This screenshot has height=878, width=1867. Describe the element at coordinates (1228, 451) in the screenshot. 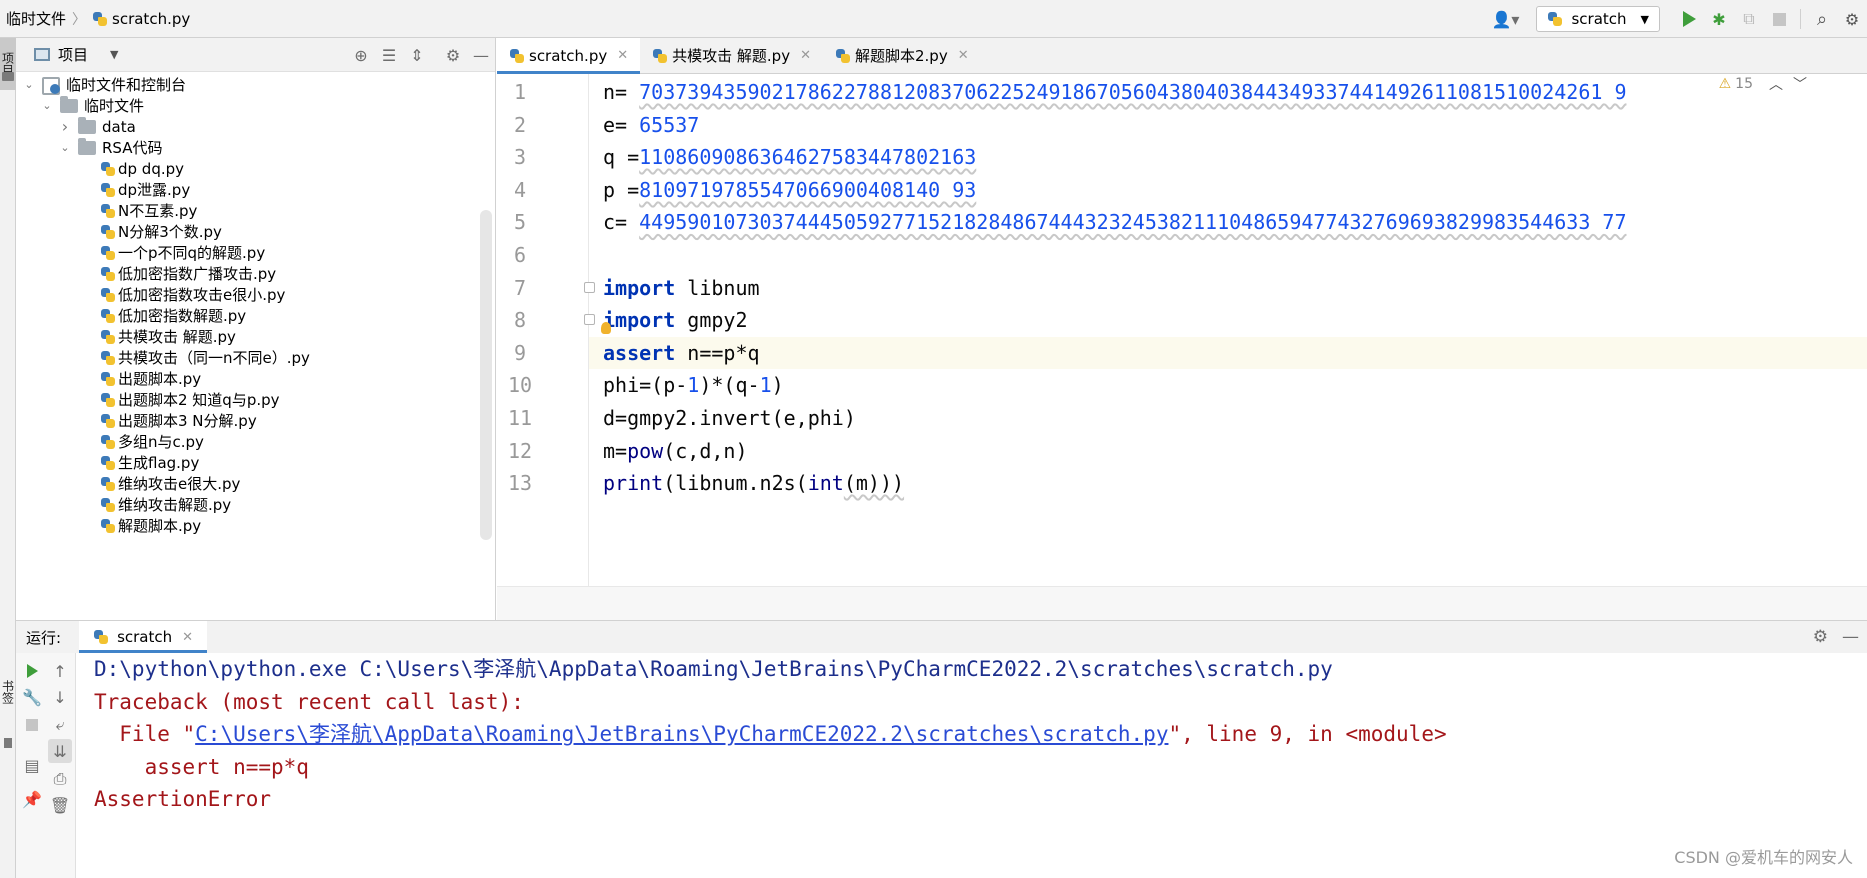

I see `code-line: m=pow(c,d,n)` at that location.